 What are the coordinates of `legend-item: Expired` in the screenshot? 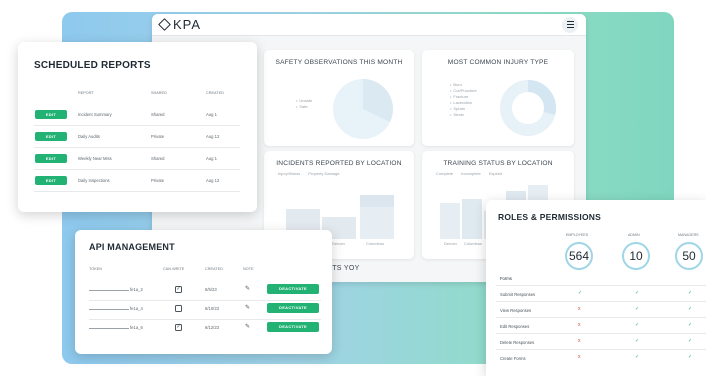 It's located at (495, 173).